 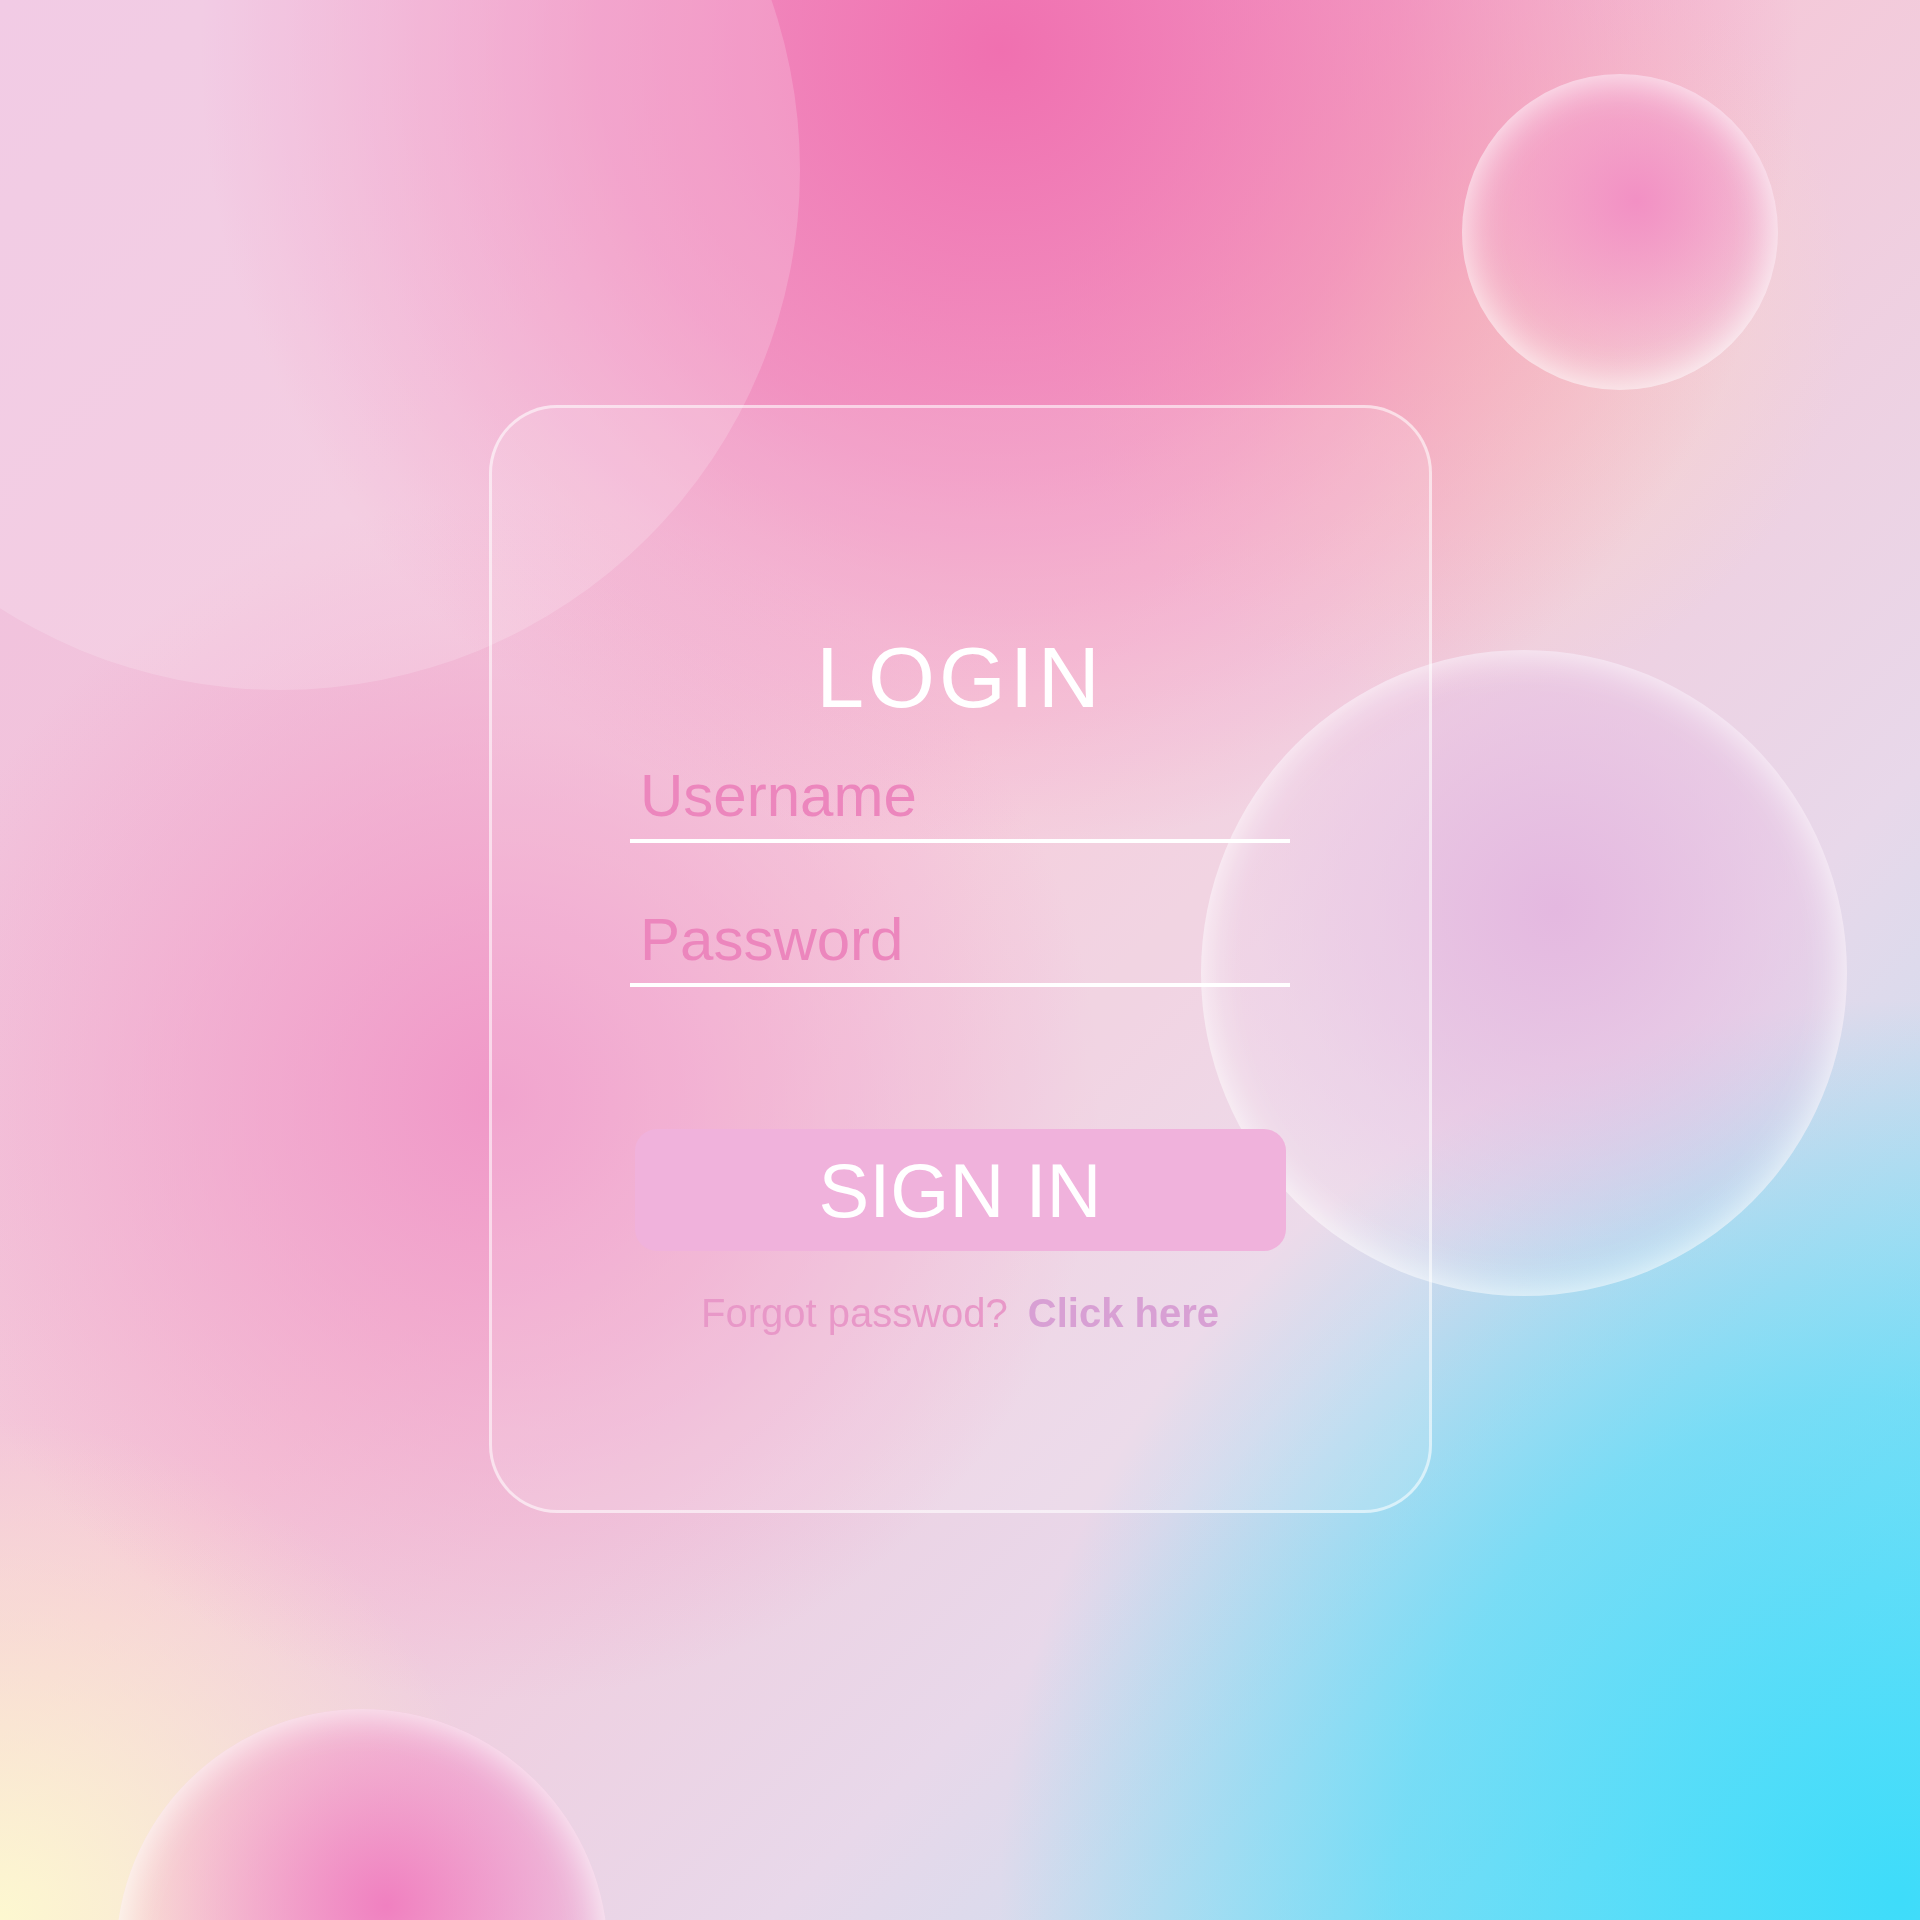 I want to click on login-title: LOGIN, so click(x=960, y=677).